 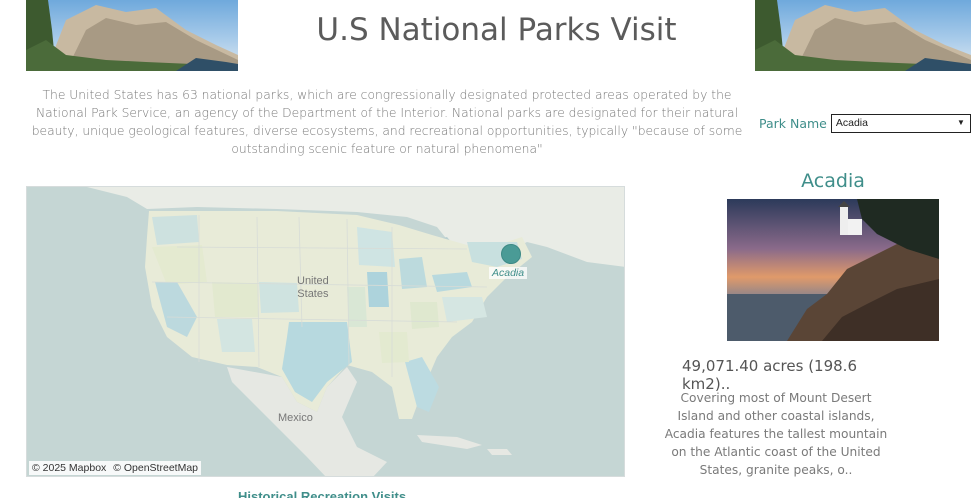 What do you see at coordinates (833, 270) in the screenshot?
I see `park-photo` at bounding box center [833, 270].